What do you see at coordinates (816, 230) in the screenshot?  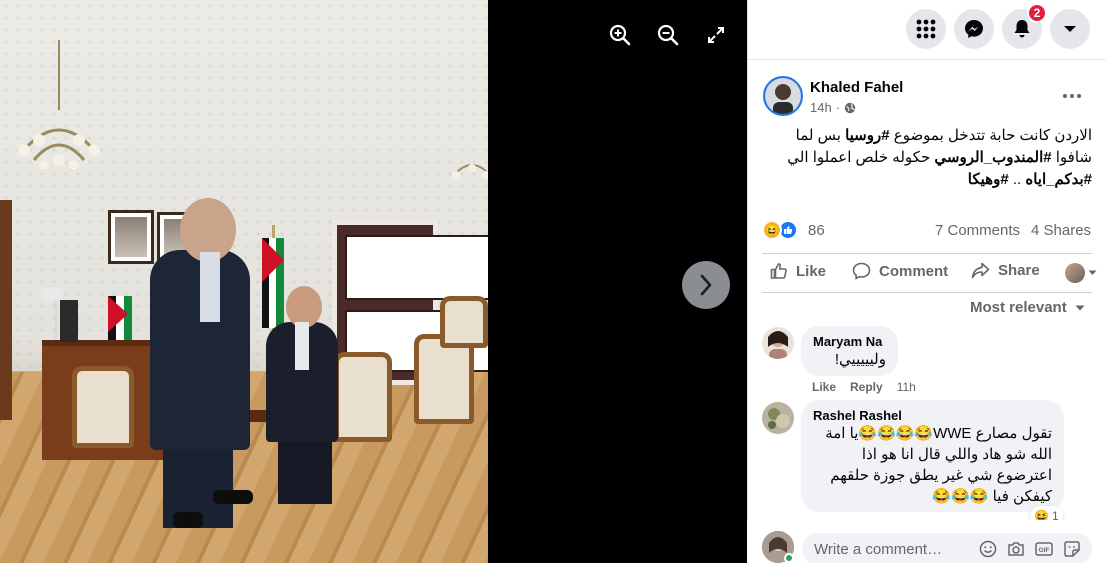 I see `reaction-count: 86` at bounding box center [816, 230].